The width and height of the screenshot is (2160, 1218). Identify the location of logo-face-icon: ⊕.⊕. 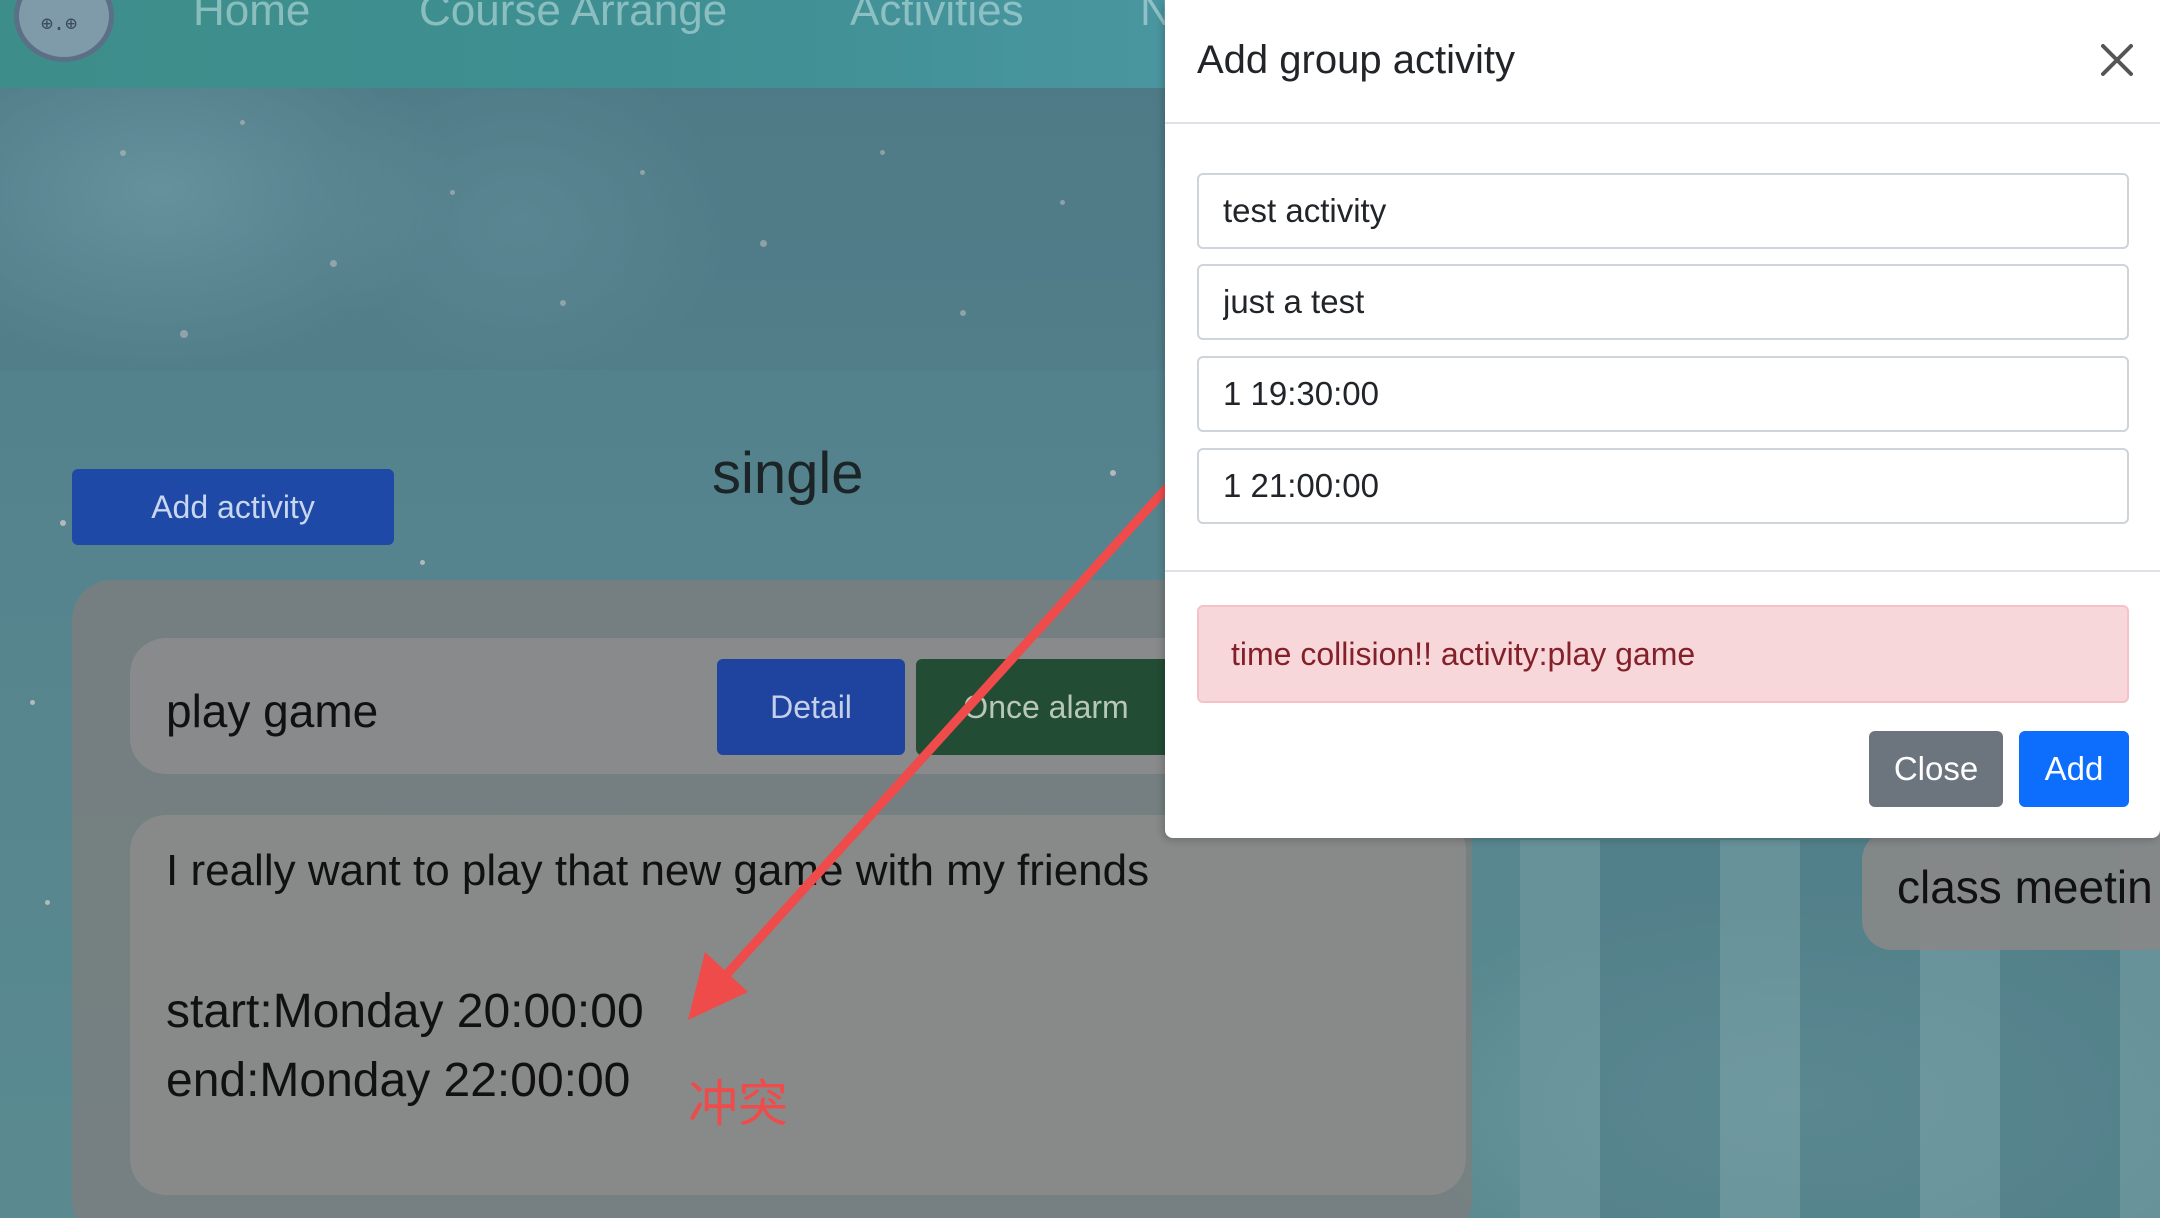
(59, 23).